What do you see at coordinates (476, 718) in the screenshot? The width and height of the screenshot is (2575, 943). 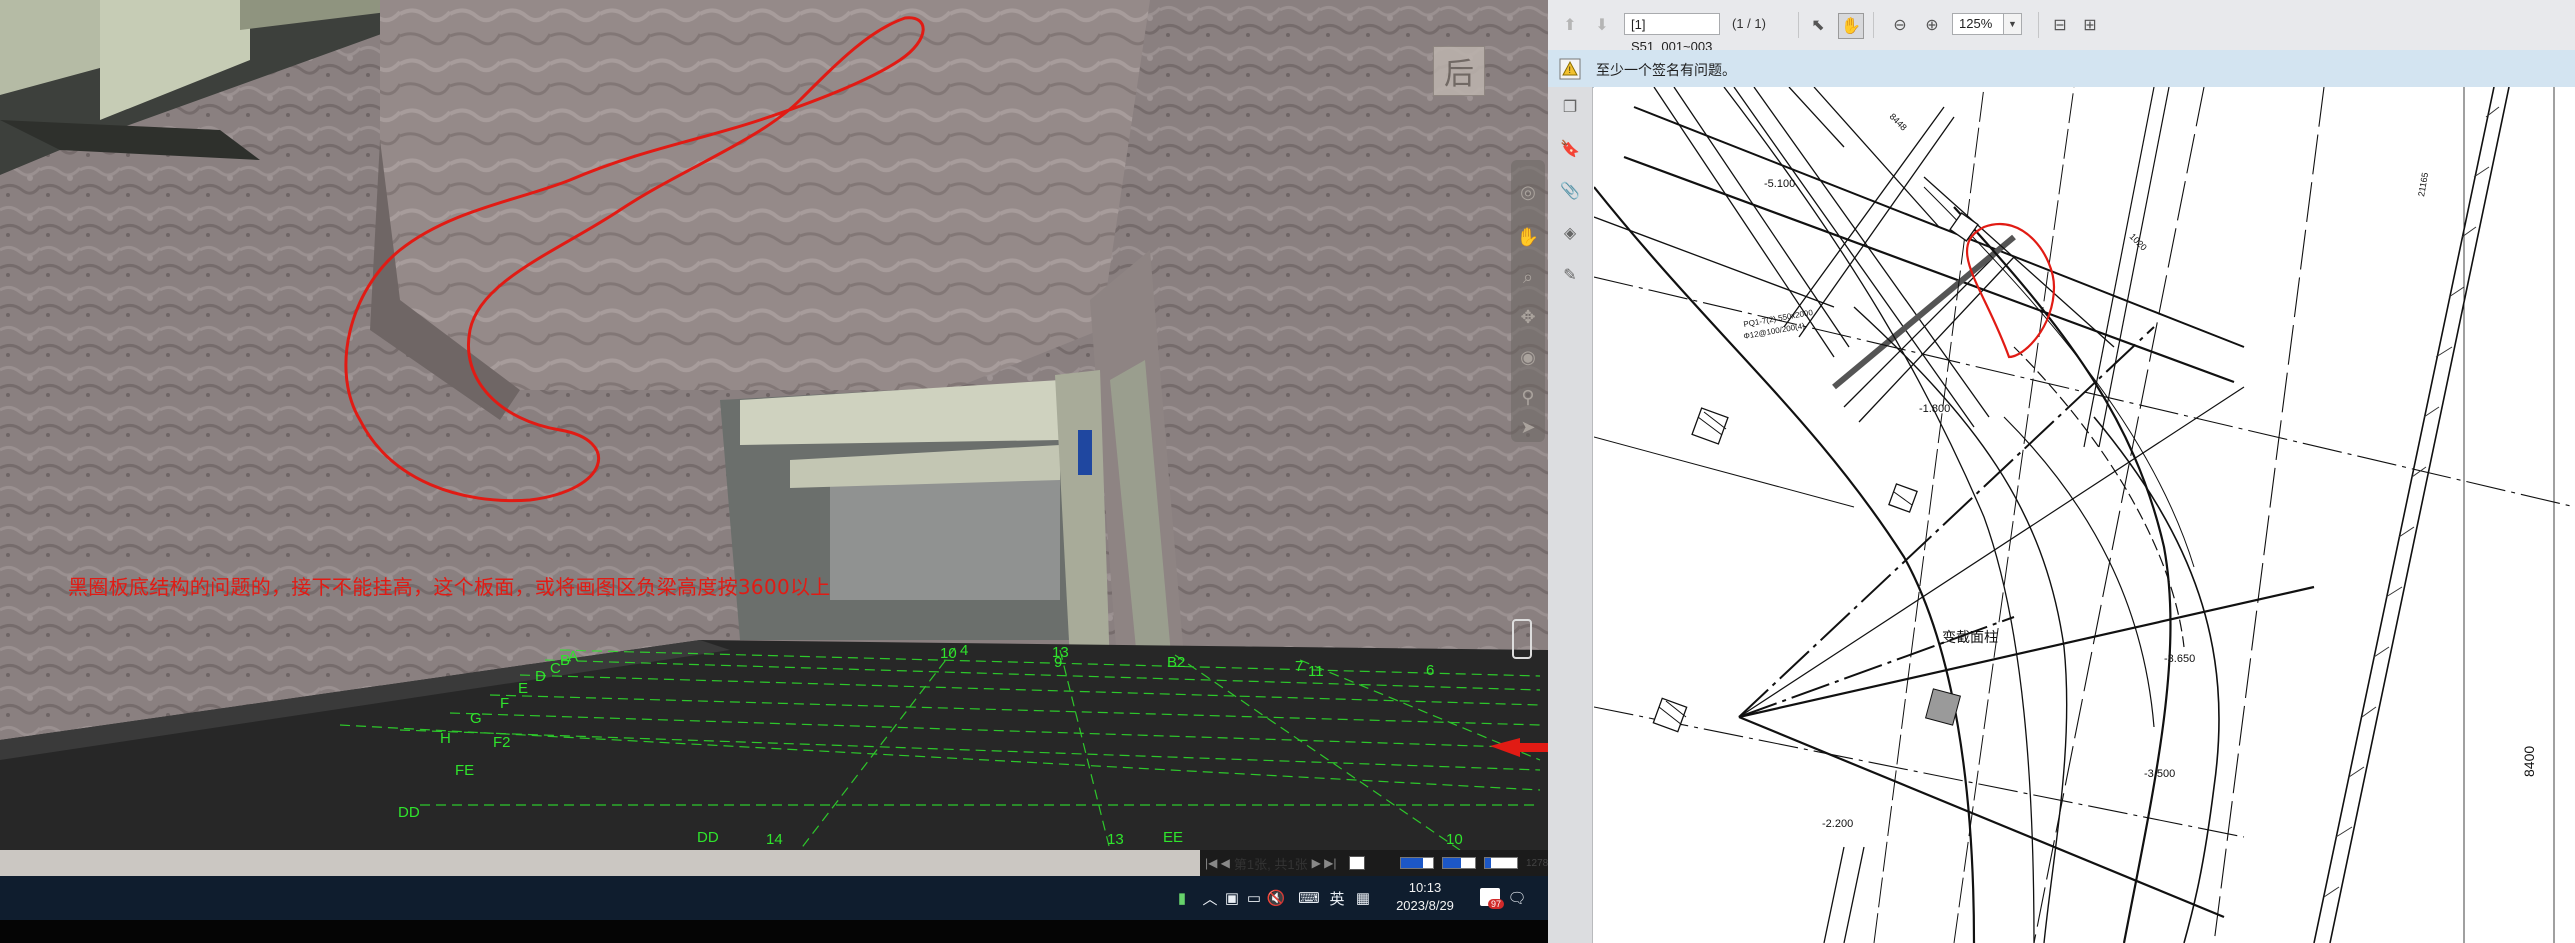 I see `grid-axis-label: G` at bounding box center [476, 718].